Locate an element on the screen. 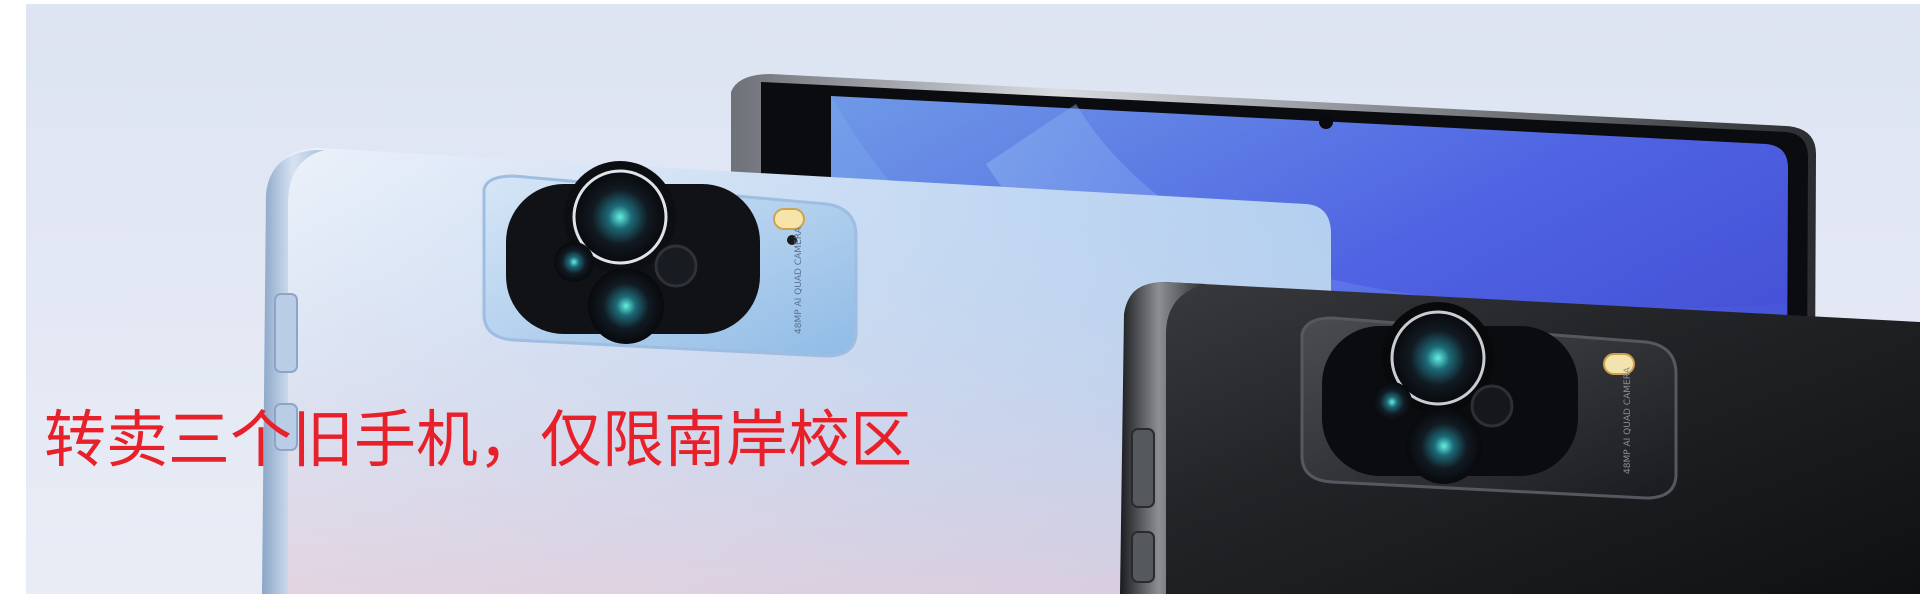 Image resolution: width=1920 pixels, height=600 pixels. blue-flash is located at coordinates (789, 219).